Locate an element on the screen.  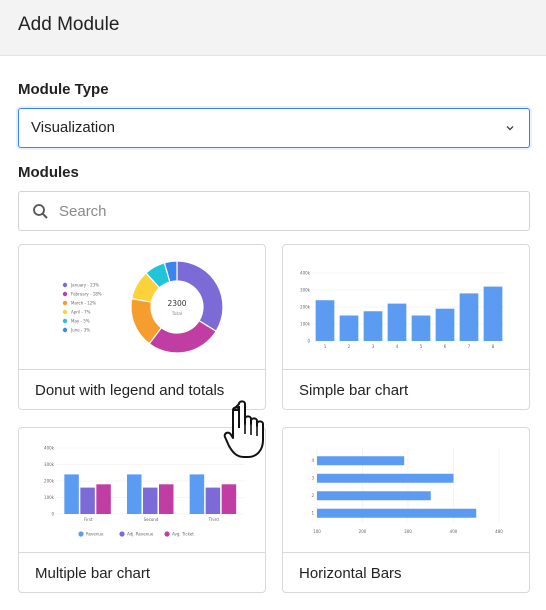
dialog-header: Add Module is located at coordinates (273, 28).